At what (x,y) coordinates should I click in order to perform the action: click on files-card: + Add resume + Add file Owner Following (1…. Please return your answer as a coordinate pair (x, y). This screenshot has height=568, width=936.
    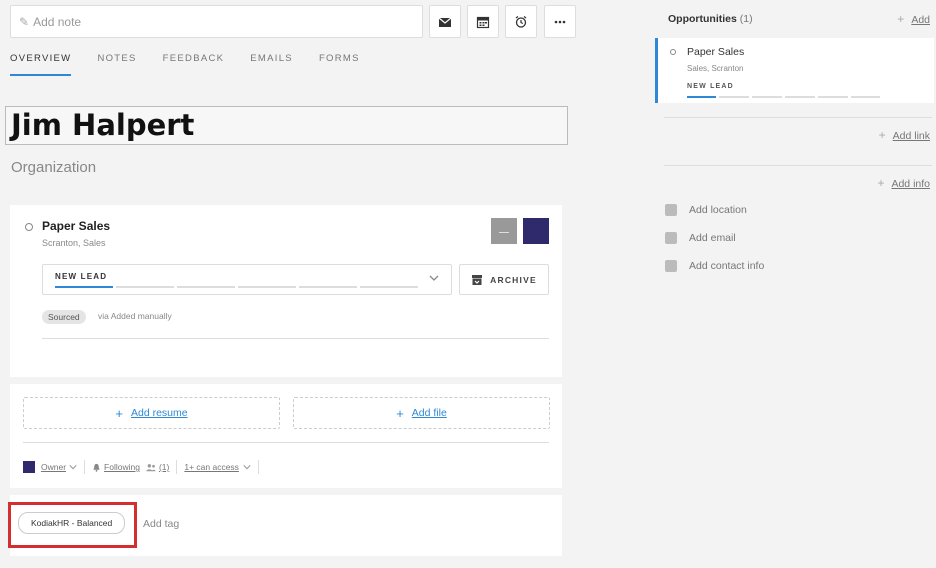
    Looking at the image, I should click on (286, 436).